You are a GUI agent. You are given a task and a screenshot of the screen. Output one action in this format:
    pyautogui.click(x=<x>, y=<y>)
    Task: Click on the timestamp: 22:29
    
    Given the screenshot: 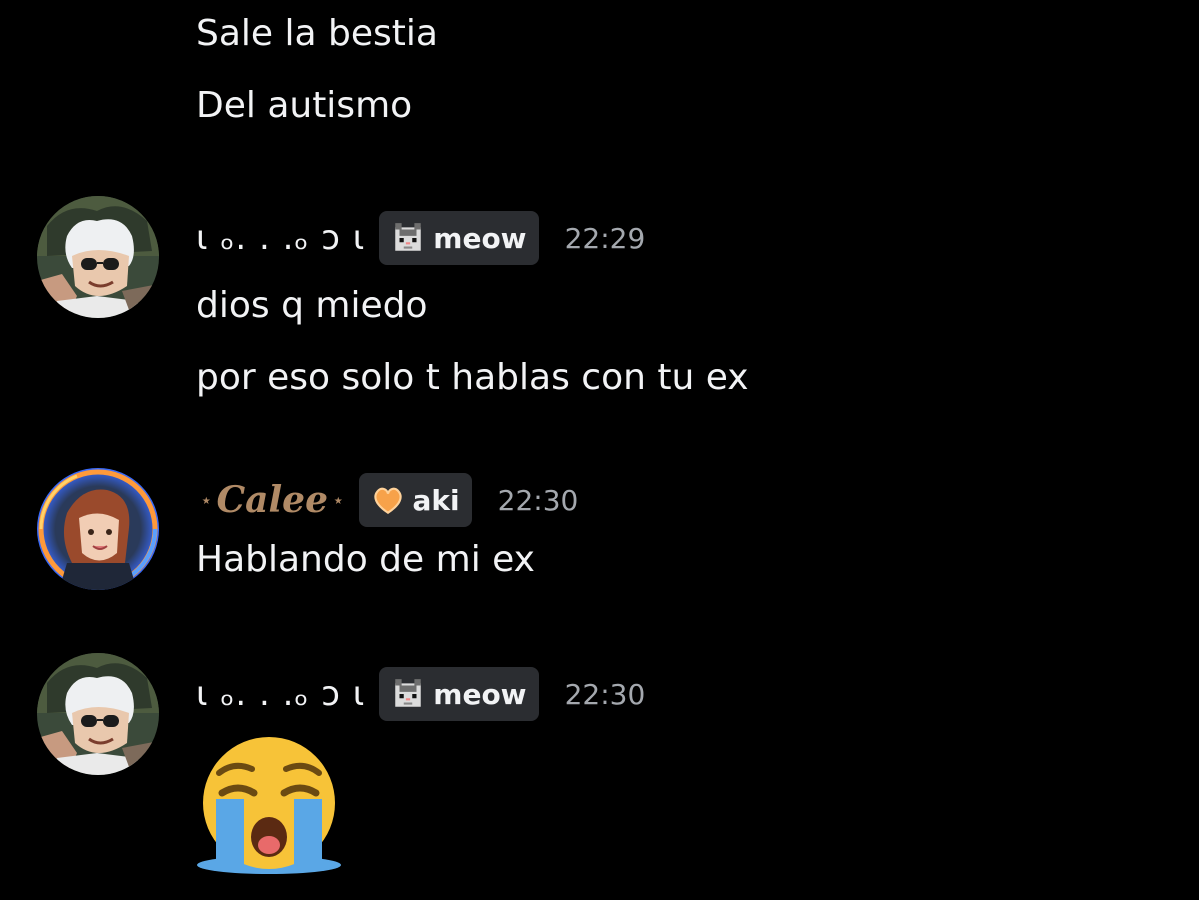 What is the action you would take?
    pyautogui.click(x=605, y=238)
    